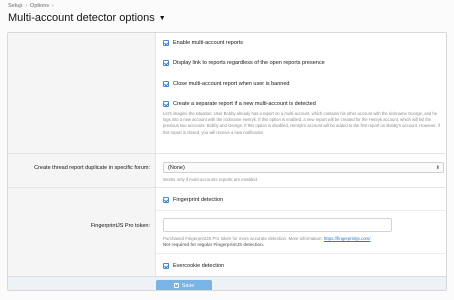  What do you see at coordinates (198, 200) in the screenshot?
I see `option-fingerprint-label: Fingerprint detection` at bounding box center [198, 200].